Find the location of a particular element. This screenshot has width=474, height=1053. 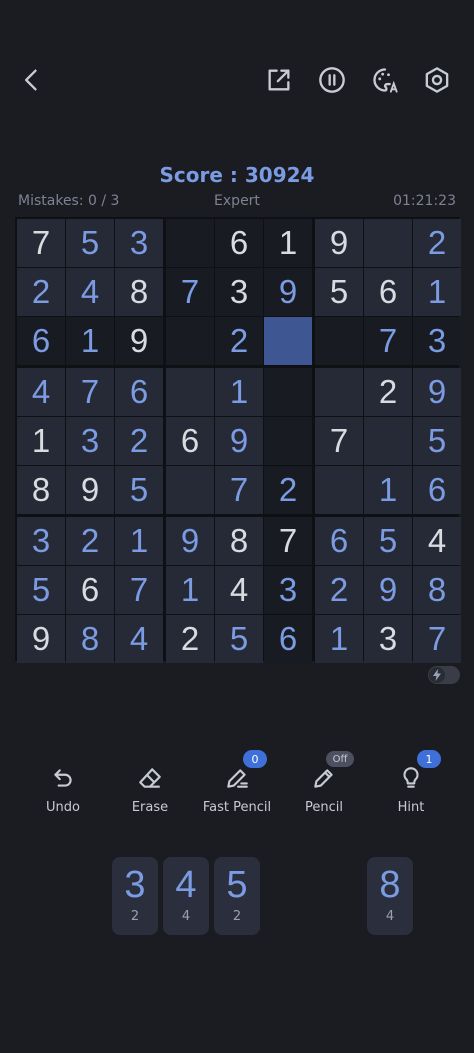

board-cell-r8c6: 3 is located at coordinates (288, 590).